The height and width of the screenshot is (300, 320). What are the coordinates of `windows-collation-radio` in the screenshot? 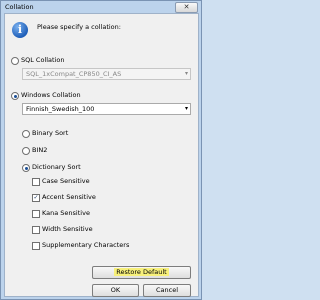 It's located at (15, 96).